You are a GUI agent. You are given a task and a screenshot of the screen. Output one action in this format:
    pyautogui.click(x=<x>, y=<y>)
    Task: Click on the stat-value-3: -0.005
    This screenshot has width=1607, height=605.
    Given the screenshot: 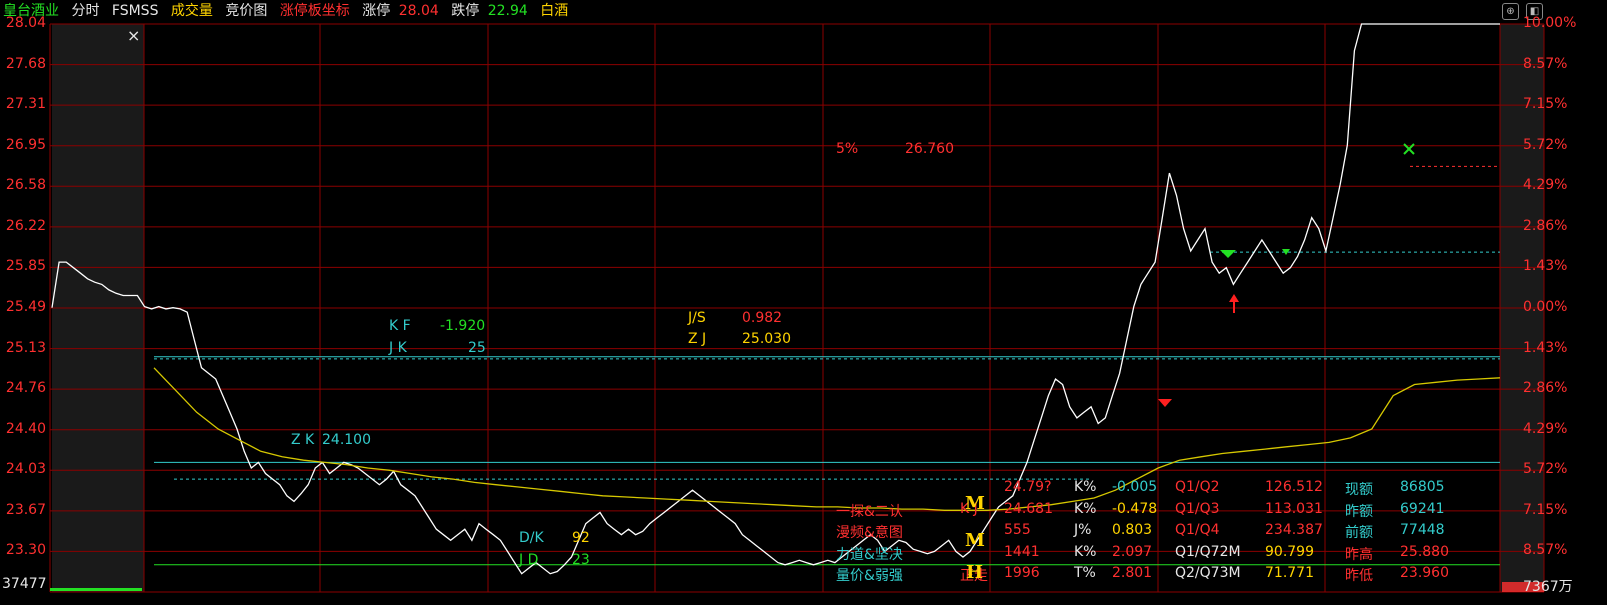 What is the action you would take?
    pyautogui.click(x=1135, y=487)
    